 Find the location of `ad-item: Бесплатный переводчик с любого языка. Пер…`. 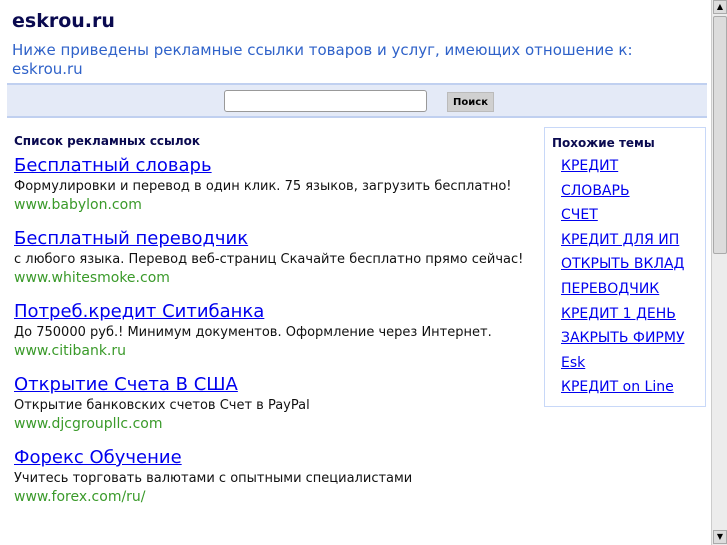

ad-item: Бесплатный переводчик с любого языка. Пер… is located at coordinates (274, 257).